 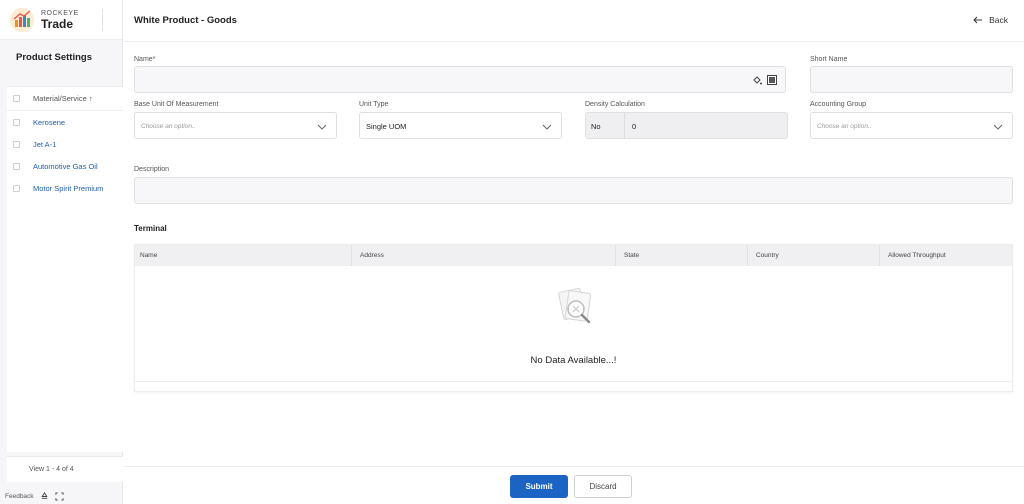 I want to click on logo-bar: ROCKEYE Trade, so click(x=61, y=20).